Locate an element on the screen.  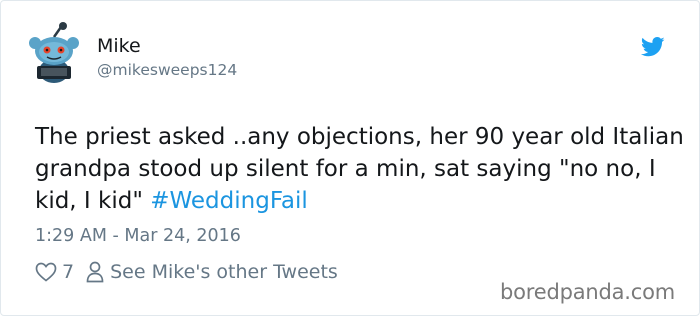
tweet-actions: 7 See Mike's other Tweets is located at coordinates (186, 272).